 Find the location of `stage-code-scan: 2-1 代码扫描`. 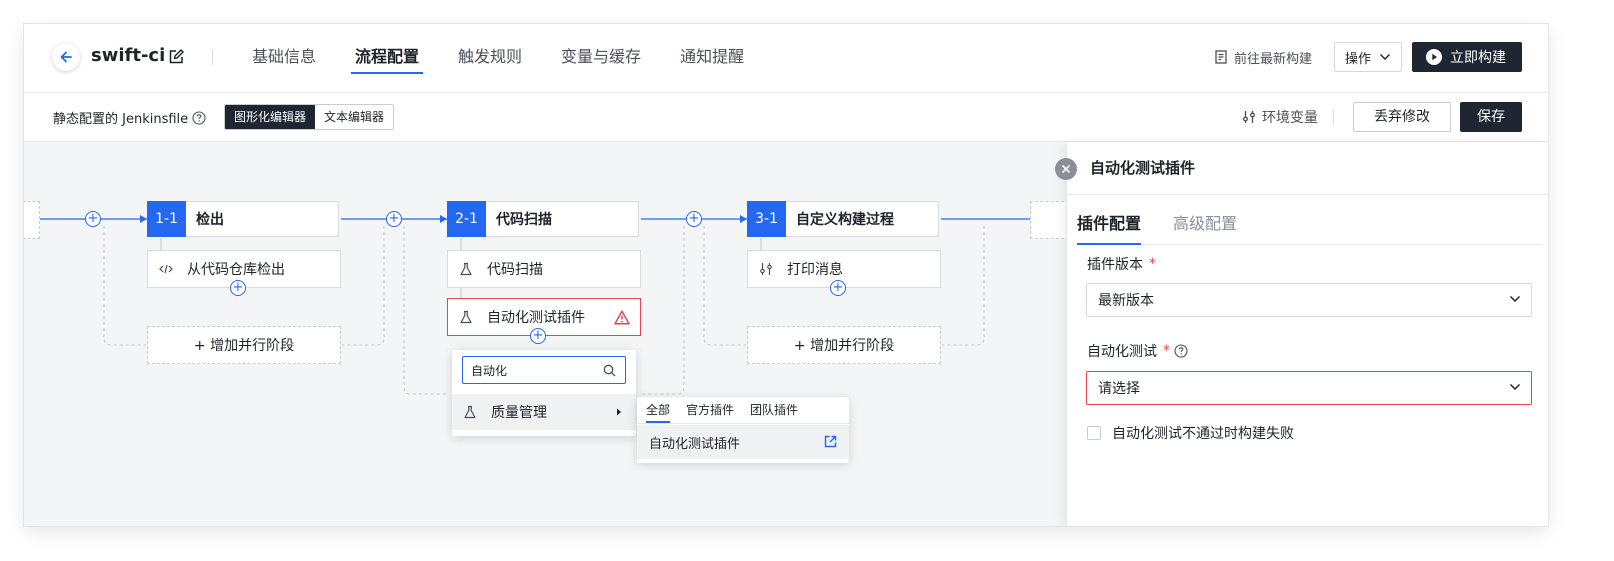

stage-code-scan: 2-1 代码扫描 is located at coordinates (543, 218).